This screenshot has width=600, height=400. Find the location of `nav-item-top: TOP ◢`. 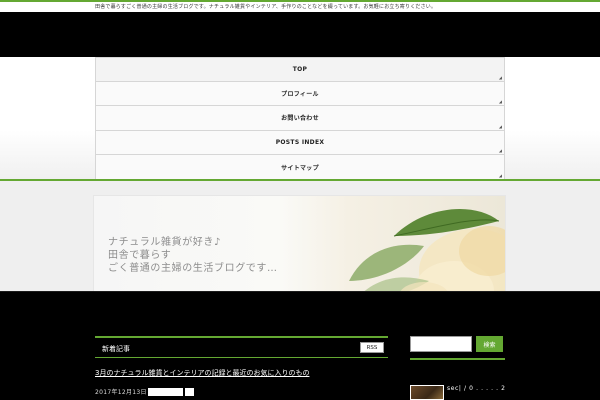

nav-item-top: TOP ◢ is located at coordinates (300, 69).